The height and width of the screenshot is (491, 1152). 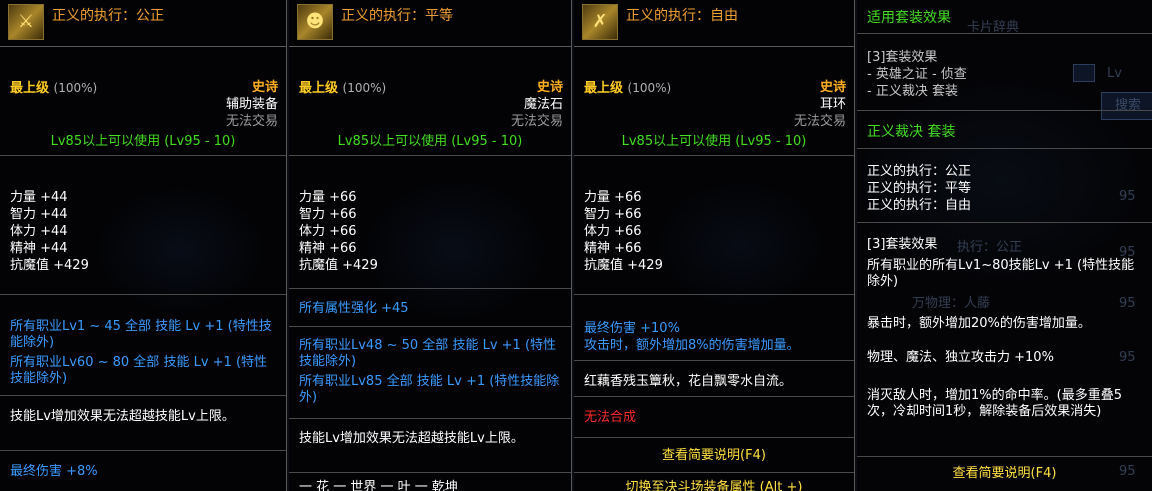 I want to click on stat-str: 力量 +66, so click(x=613, y=197).